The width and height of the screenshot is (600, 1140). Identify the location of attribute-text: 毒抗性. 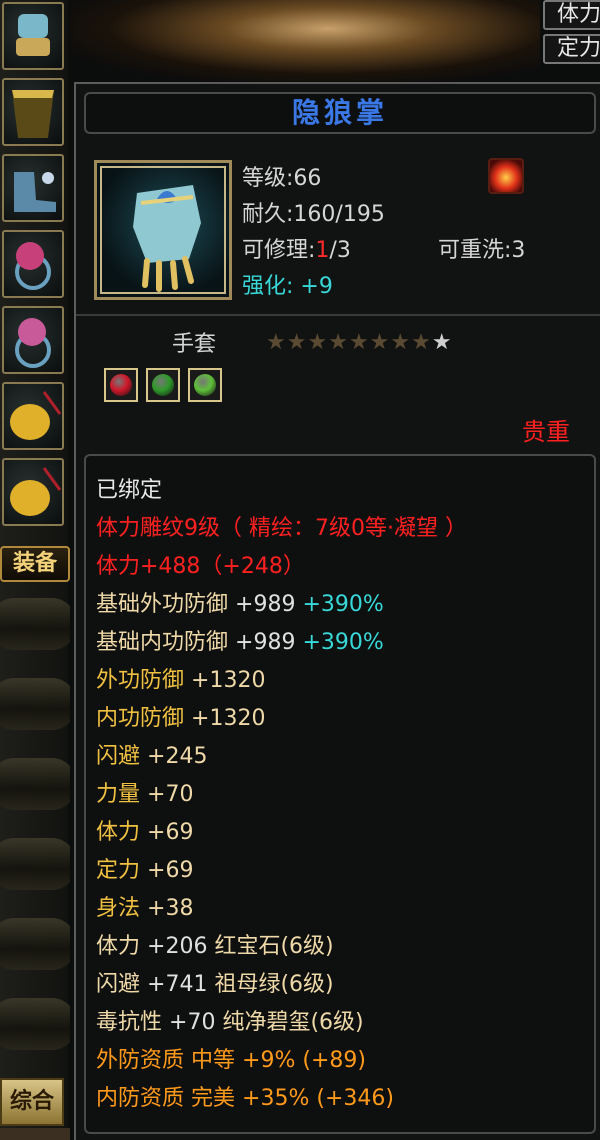
(129, 1022).